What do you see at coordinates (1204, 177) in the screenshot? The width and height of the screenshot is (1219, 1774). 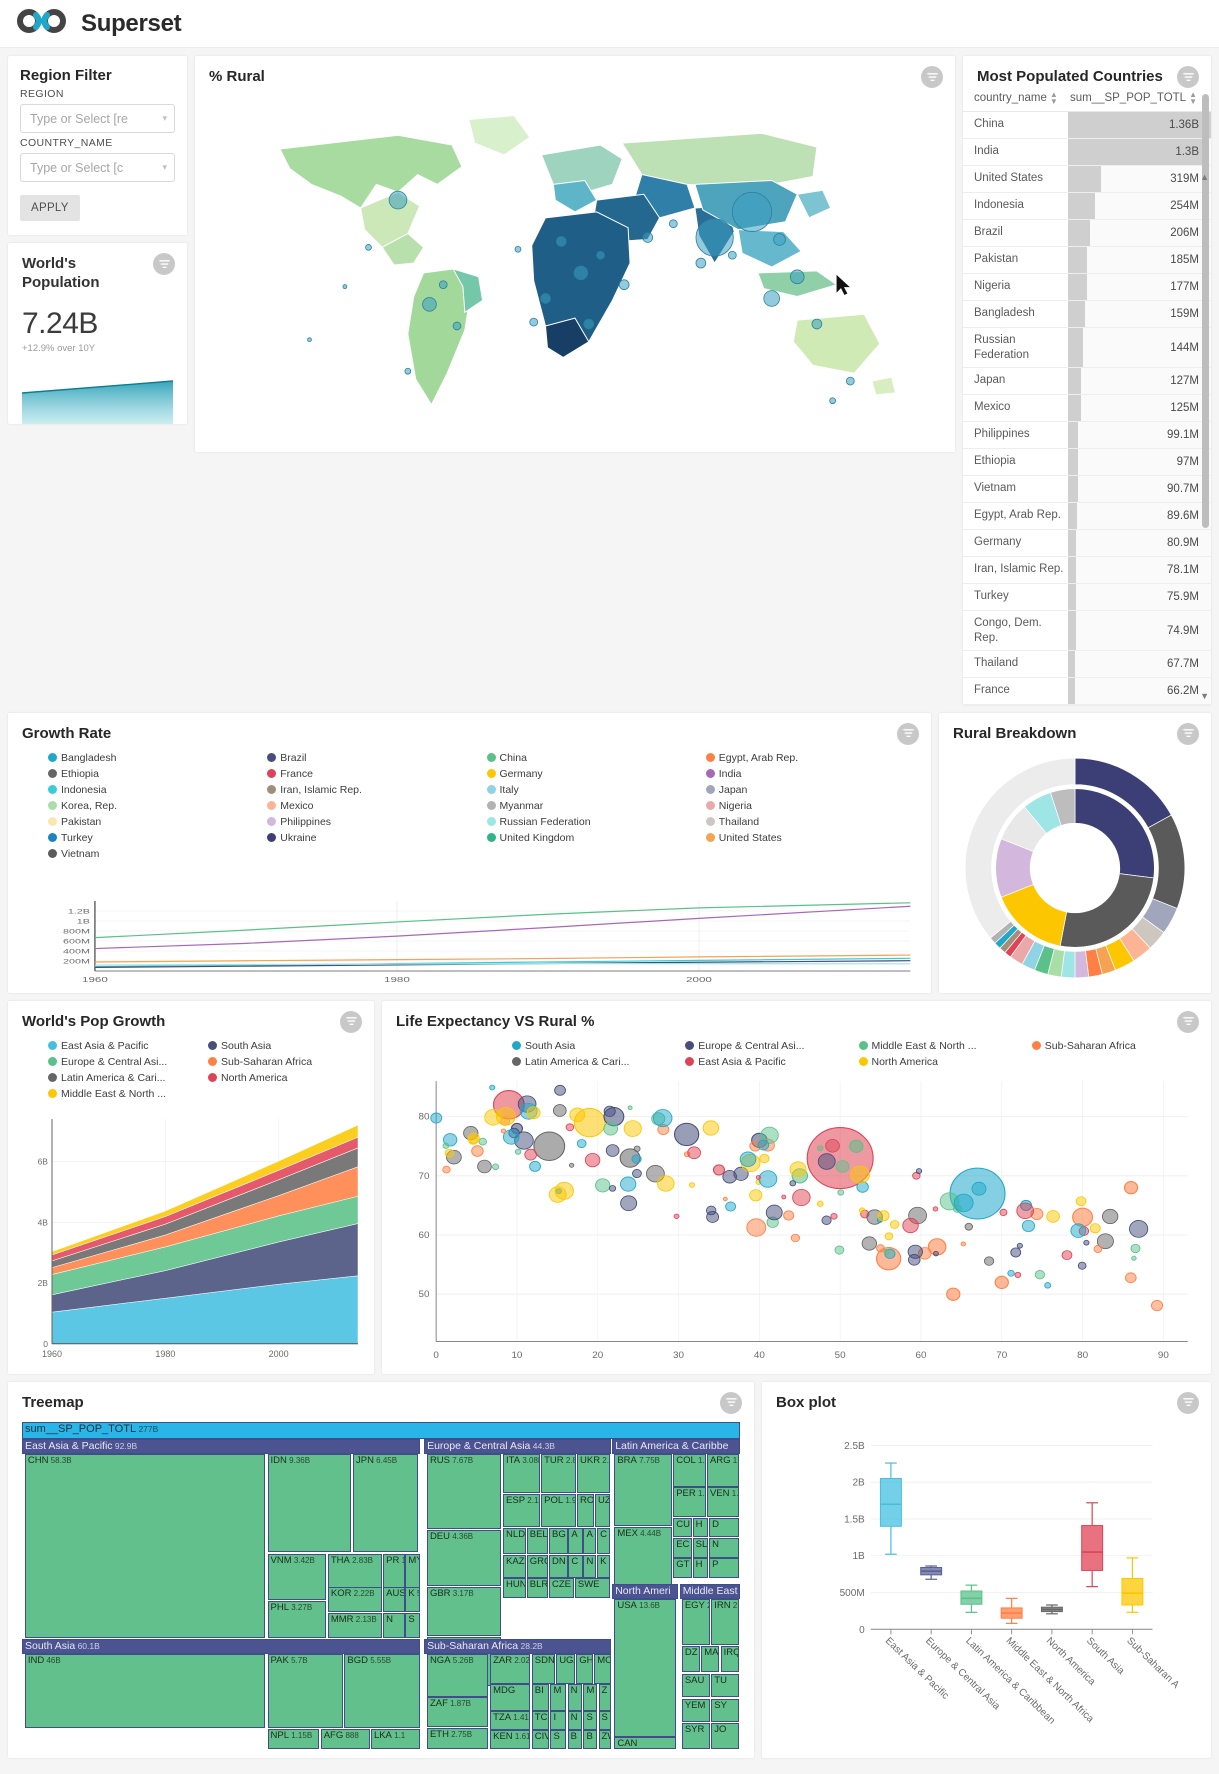 I see `scroll-up-icon: ▲` at bounding box center [1204, 177].